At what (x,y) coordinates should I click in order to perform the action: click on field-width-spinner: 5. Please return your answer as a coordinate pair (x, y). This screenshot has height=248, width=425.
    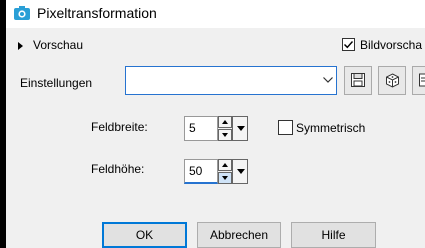
    Looking at the image, I should click on (217, 128).